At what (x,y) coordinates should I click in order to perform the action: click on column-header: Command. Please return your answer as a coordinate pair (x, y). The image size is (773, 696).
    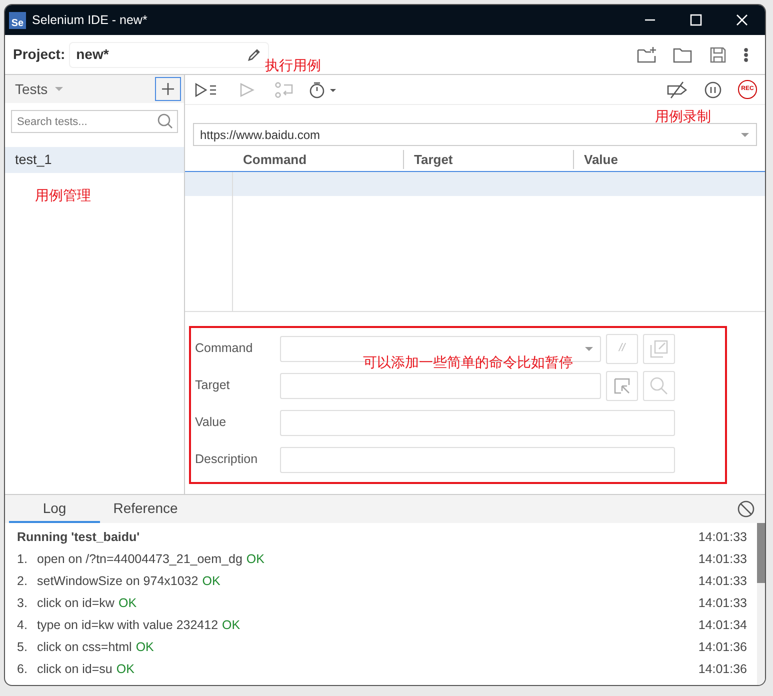
    Looking at the image, I should click on (275, 159).